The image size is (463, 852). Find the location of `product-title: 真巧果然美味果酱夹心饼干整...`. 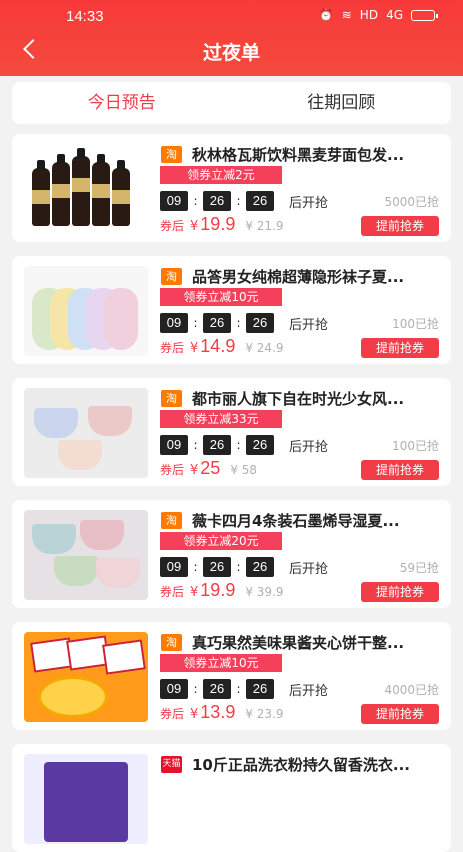

product-title: 真巧果然美味果酱夹心饼干整... is located at coordinates (316, 642).